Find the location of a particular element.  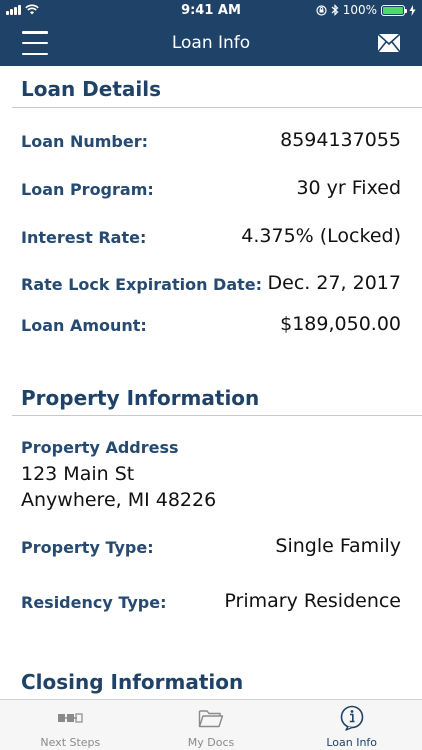

mail-icon is located at coordinates (389, 43).